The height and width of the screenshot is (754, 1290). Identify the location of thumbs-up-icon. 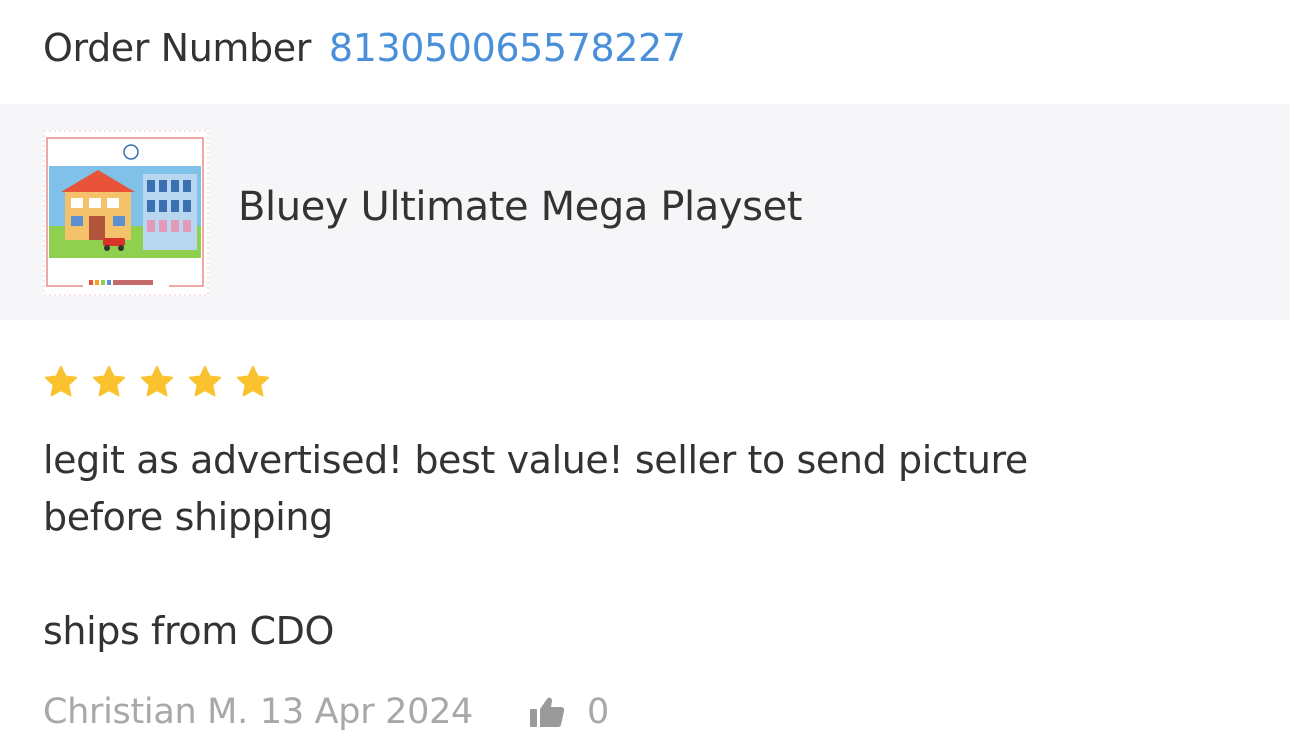
(547, 712).